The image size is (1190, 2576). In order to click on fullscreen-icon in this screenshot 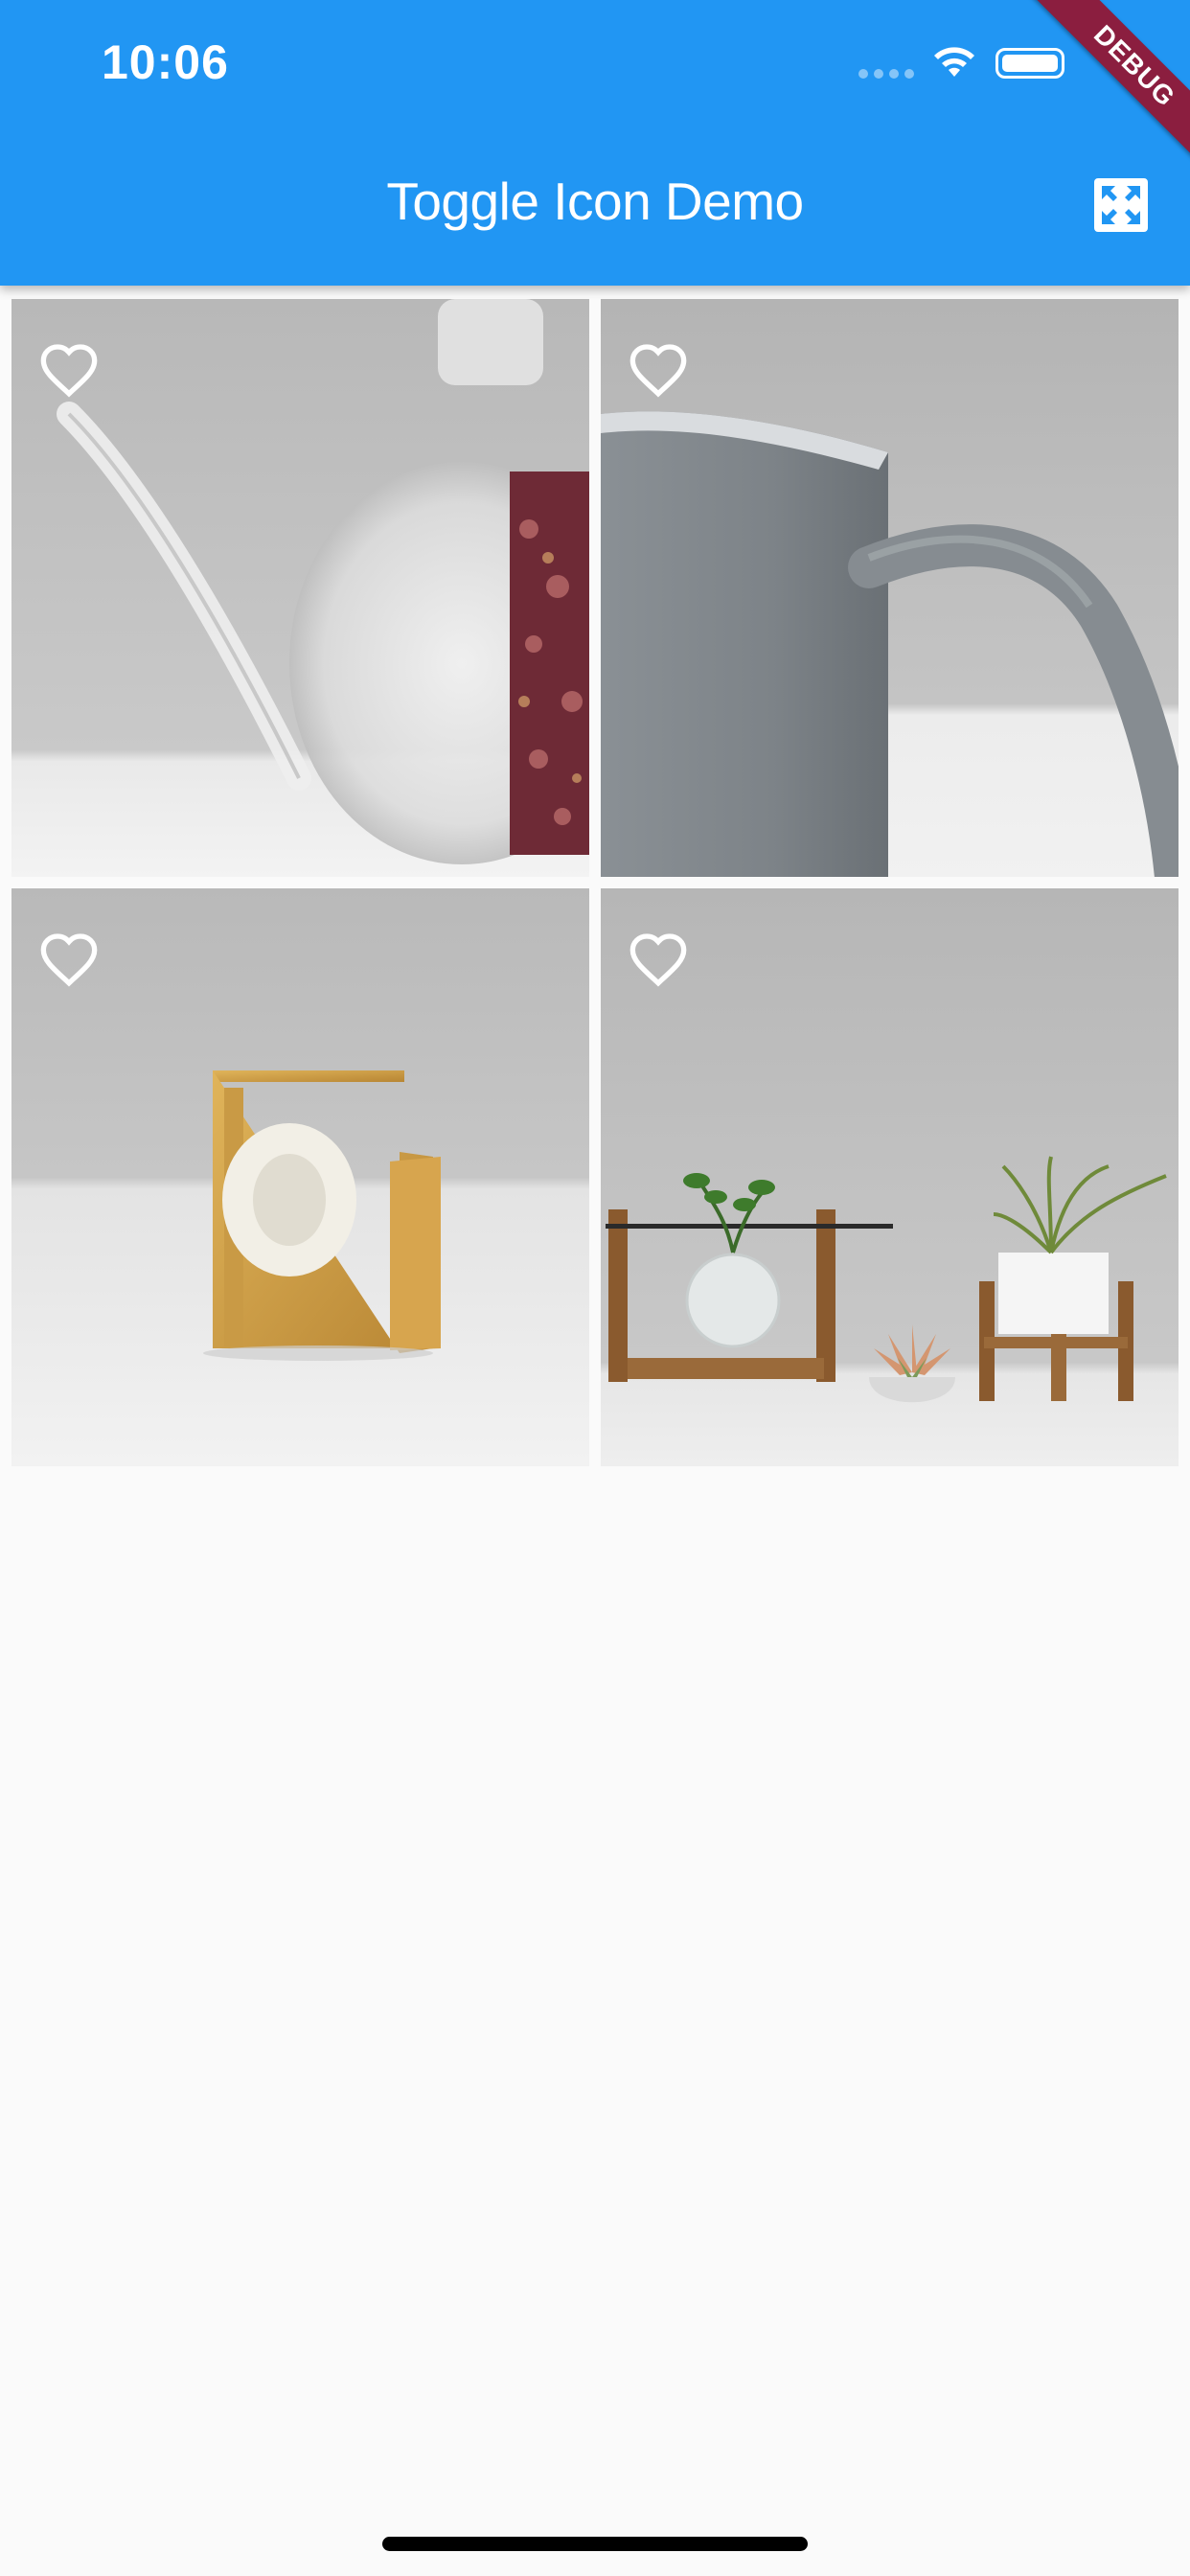, I will do `click(1121, 205)`.